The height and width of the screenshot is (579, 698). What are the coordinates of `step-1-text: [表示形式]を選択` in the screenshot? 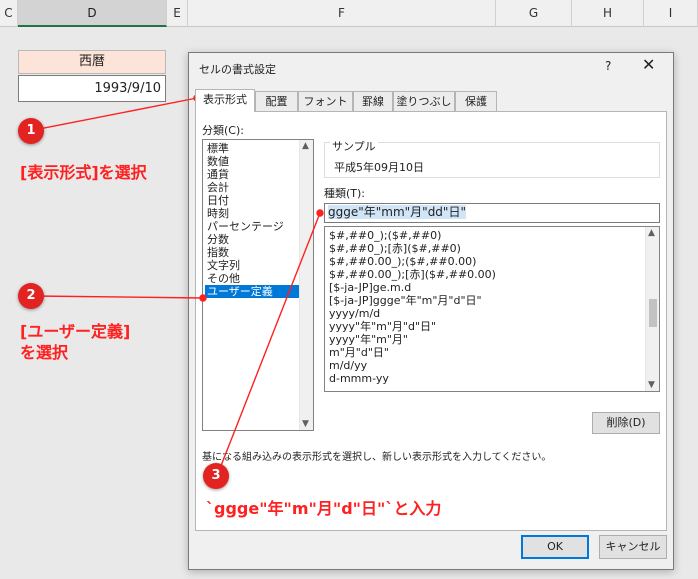 It's located at (83, 172).